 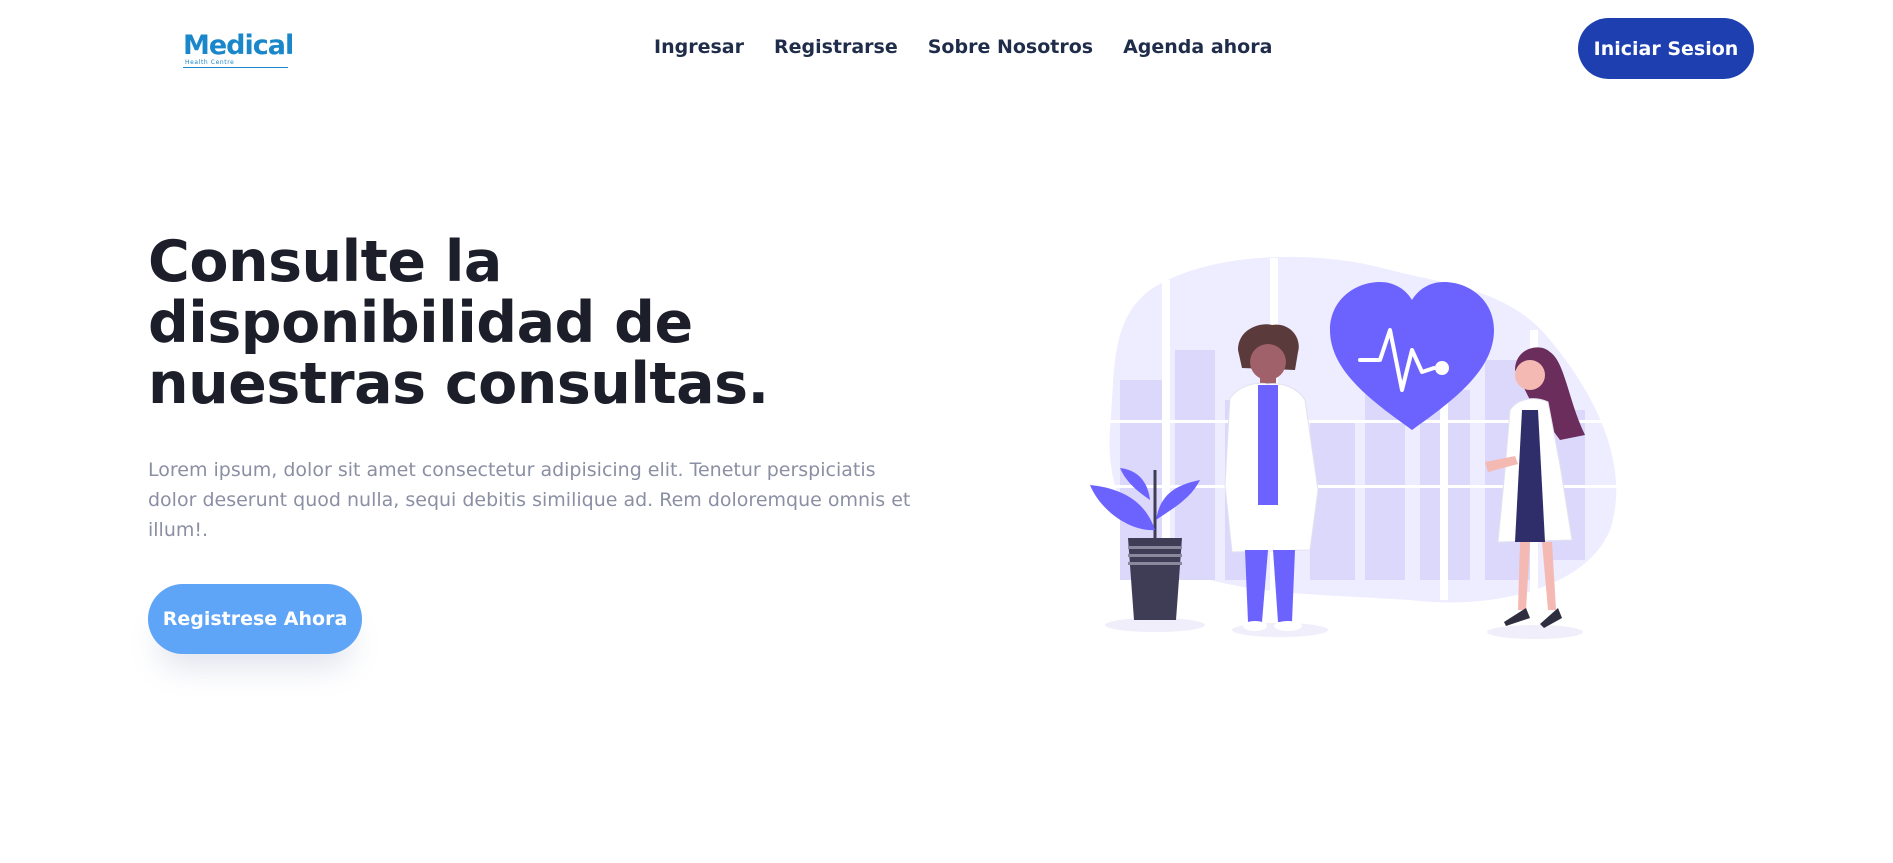 What do you see at coordinates (1666, 48) in the screenshot?
I see `login-button: Iniciar Sesion` at bounding box center [1666, 48].